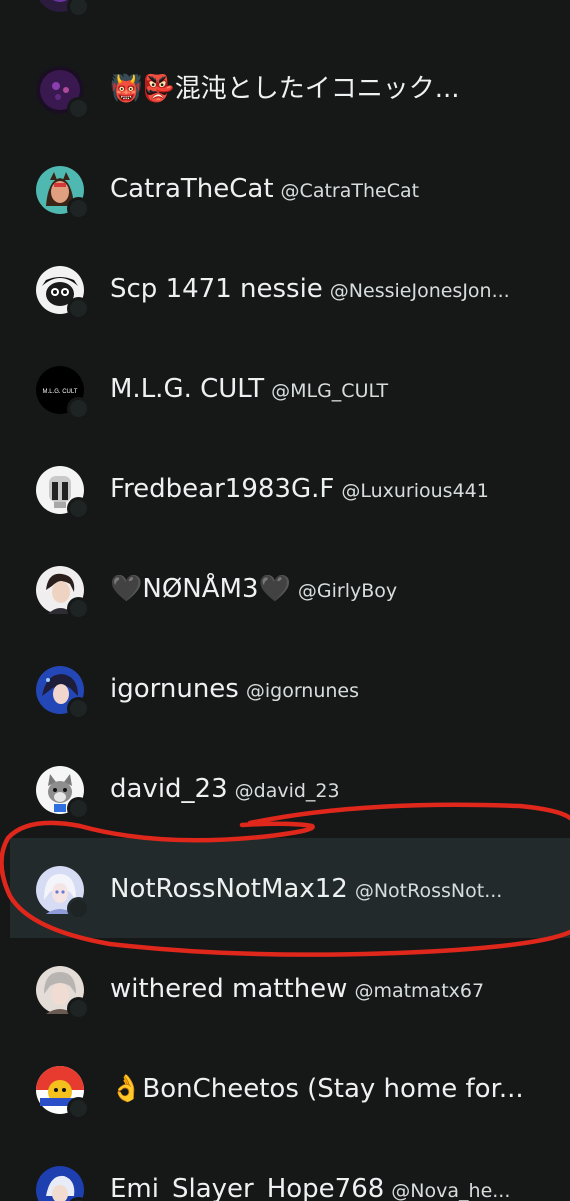  I want to click on user-handle: @MLG_CULT, so click(330, 391).